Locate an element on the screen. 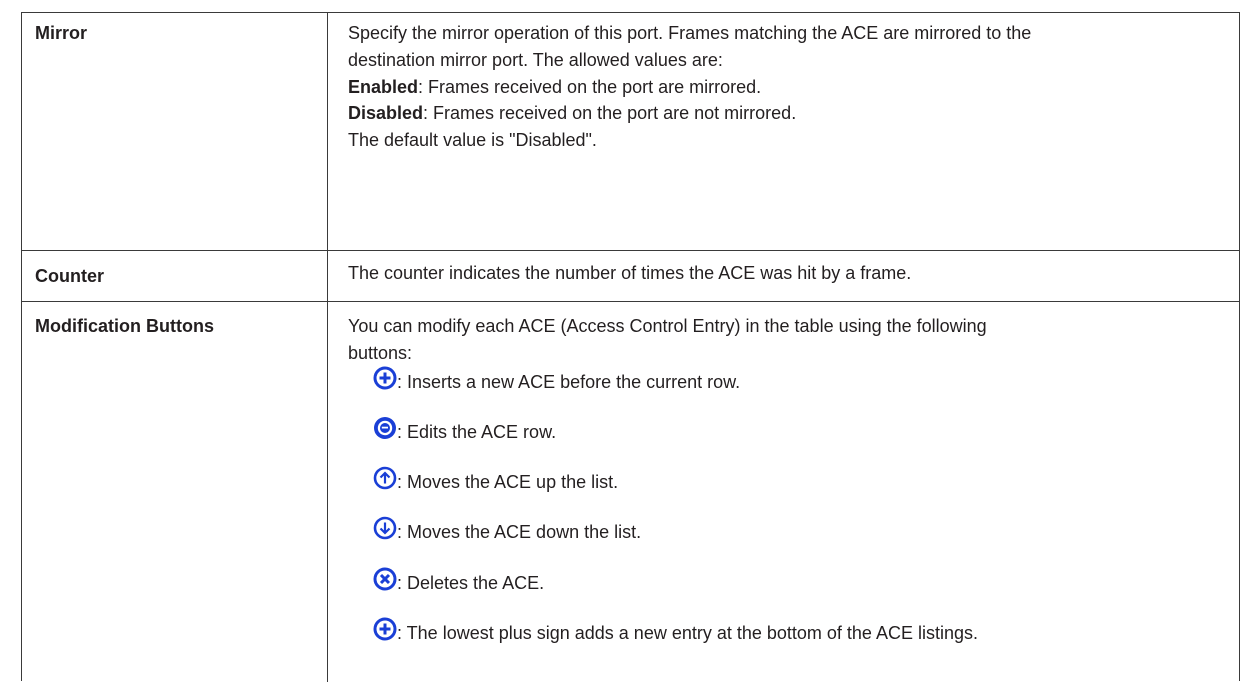 The height and width of the screenshot is (682, 1245). default-value-text: The default value is "Disabled". is located at coordinates (472, 140).